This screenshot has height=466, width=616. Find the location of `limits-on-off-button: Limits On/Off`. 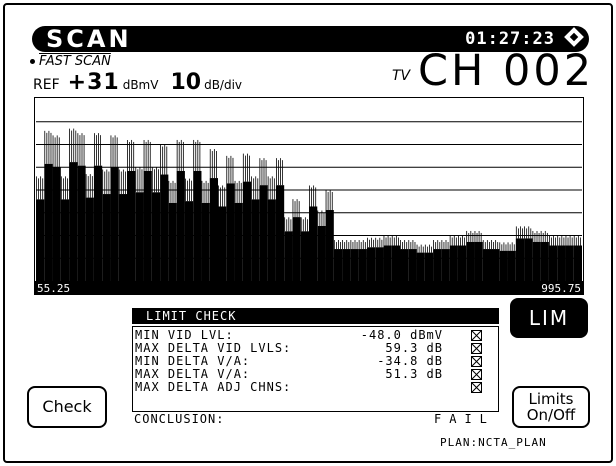

limits-on-off-button: Limits On/Off is located at coordinates (551, 407).